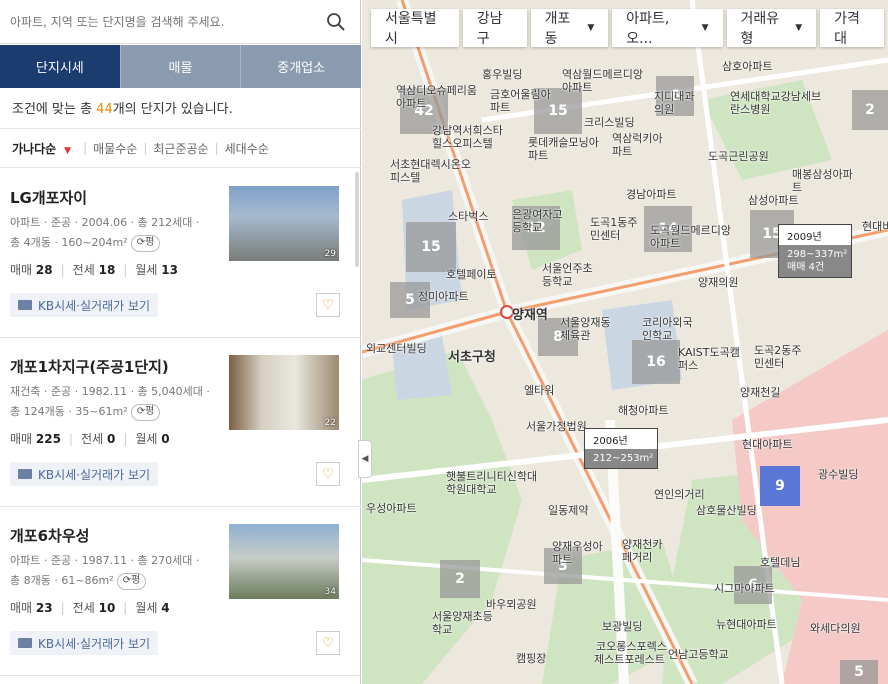 Image resolution: width=888 pixels, height=684 pixels. I want to click on map-label: 언남고등학교, so click(698, 654).